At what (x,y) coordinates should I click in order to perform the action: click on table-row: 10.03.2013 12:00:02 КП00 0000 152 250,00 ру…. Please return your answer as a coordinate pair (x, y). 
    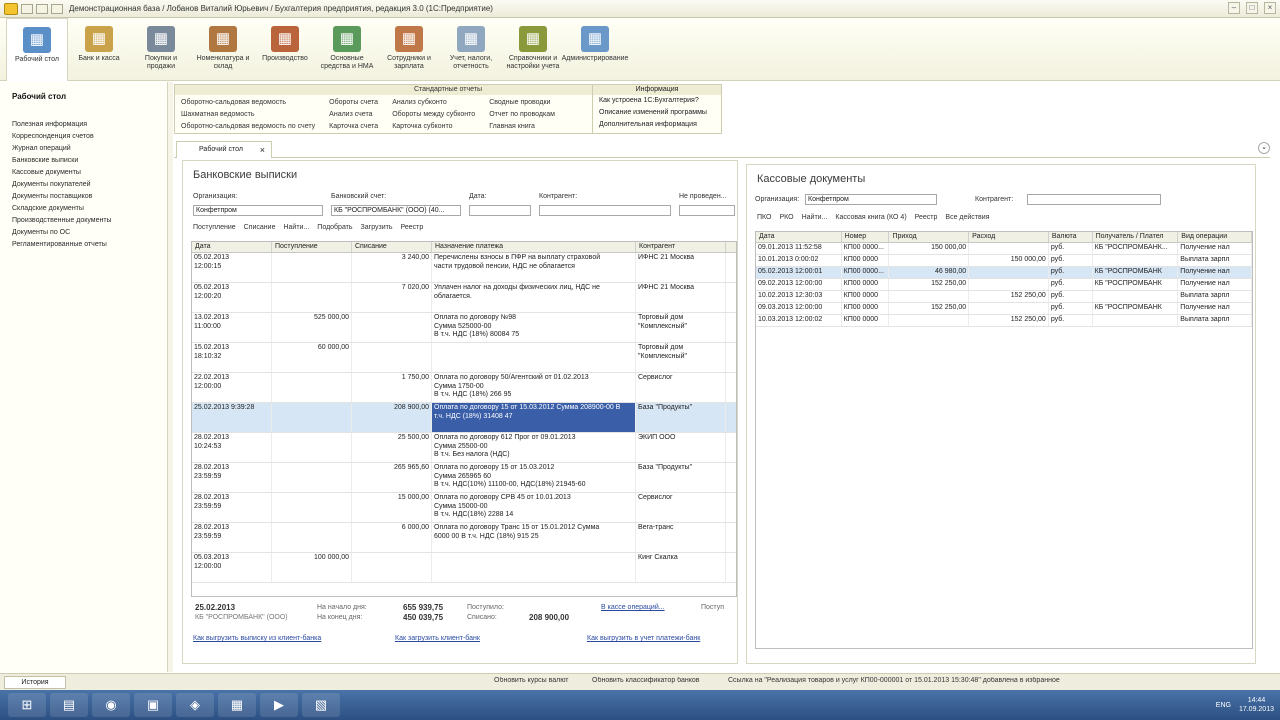
    Looking at the image, I should click on (1004, 321).